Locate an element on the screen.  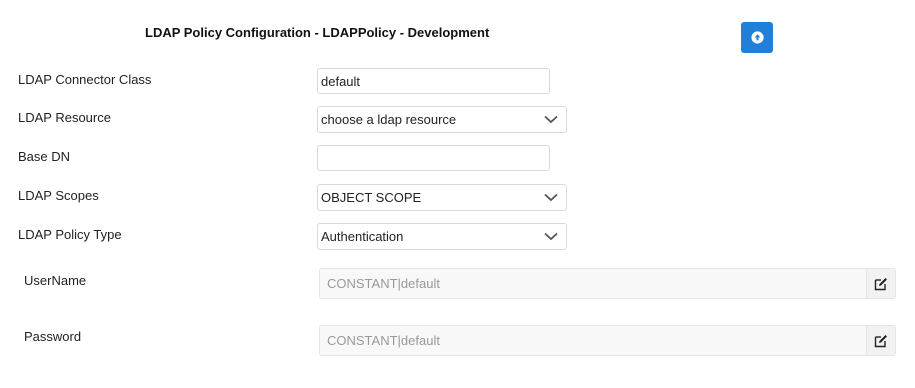
username-field: CONSTANT|default is located at coordinates (592, 283).